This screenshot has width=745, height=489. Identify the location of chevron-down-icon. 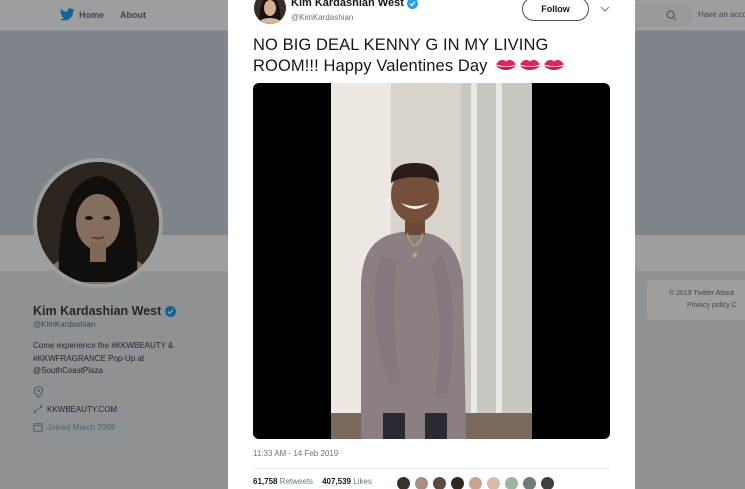
(605, 9).